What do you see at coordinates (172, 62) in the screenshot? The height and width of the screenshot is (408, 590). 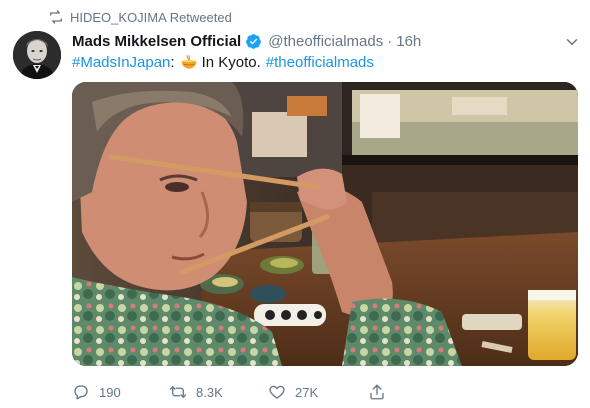 I see `tweet-colon: :` at bounding box center [172, 62].